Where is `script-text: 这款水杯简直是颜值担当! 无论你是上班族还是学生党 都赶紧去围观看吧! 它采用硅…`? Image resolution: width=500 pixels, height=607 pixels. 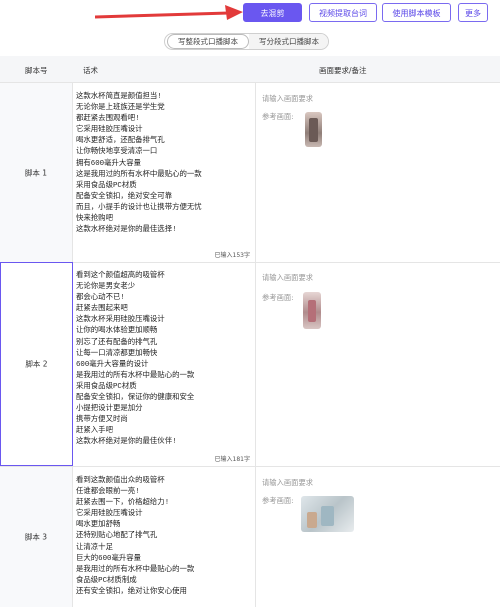
script-text: 这款水杯简直是颜值担当! 无论你是上班族还是学生党 都赶紧去围观看吧! 它采用硅… is located at coordinates (139, 164).